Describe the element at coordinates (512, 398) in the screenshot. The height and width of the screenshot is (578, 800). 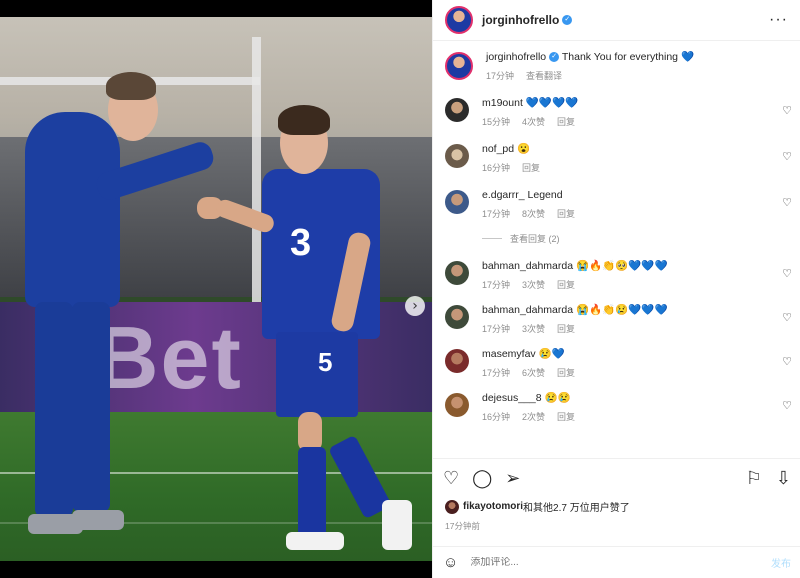
I see `comment-username: dejesus___8` at that location.